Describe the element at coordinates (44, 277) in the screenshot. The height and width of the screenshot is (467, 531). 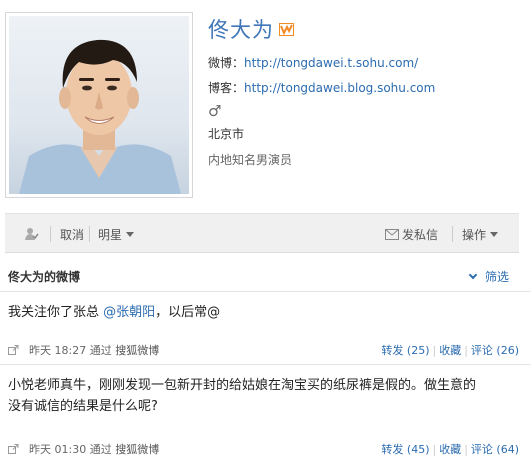
I see `section-title: 佟大为的微博` at that location.